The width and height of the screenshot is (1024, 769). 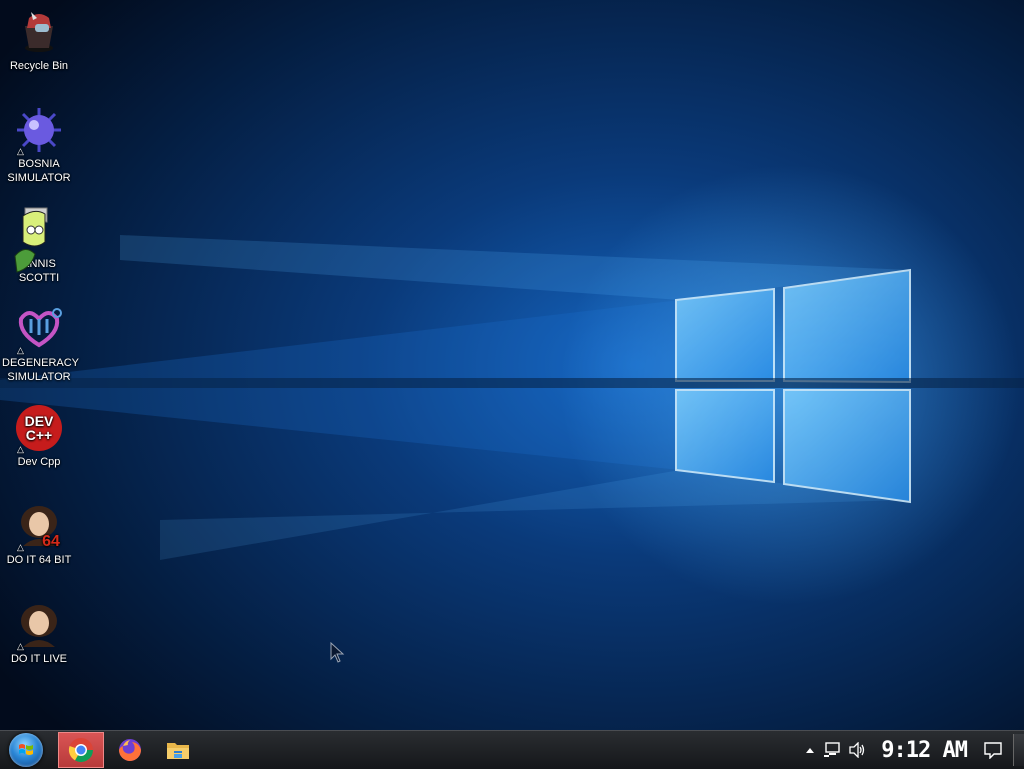 I want to click on taskbar-file-explorer-button, so click(x=178, y=750).